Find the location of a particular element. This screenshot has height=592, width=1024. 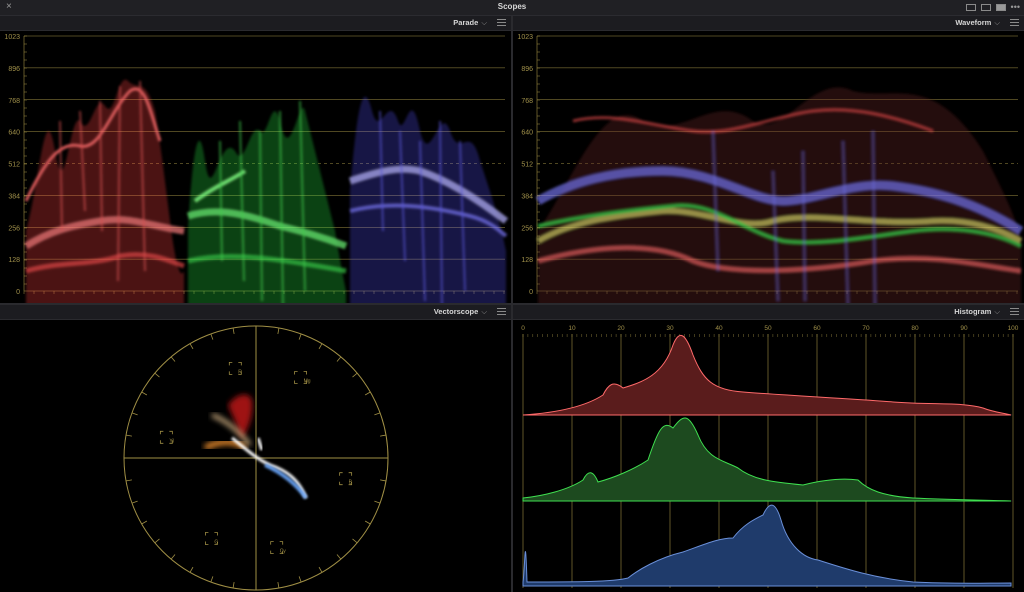

waveform-header: Waveform ⌵ is located at coordinates (768, 23).